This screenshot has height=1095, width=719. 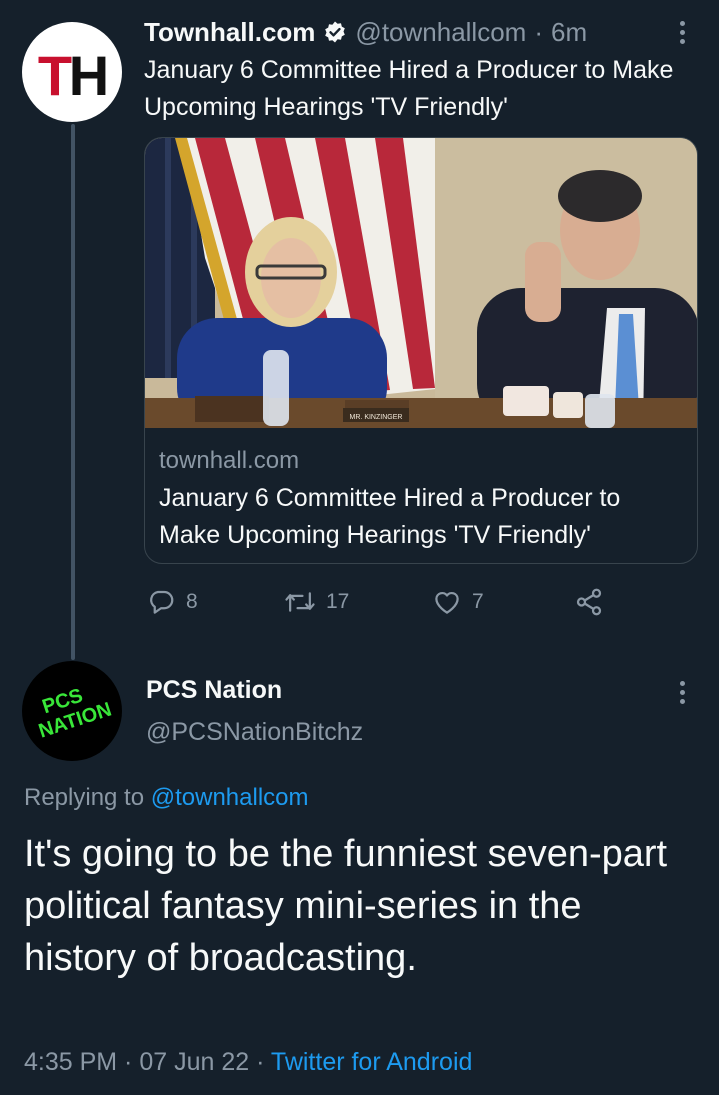 I want to click on tweet1-header: Townhall.com @townhallcom · 6m, so click(x=365, y=32).